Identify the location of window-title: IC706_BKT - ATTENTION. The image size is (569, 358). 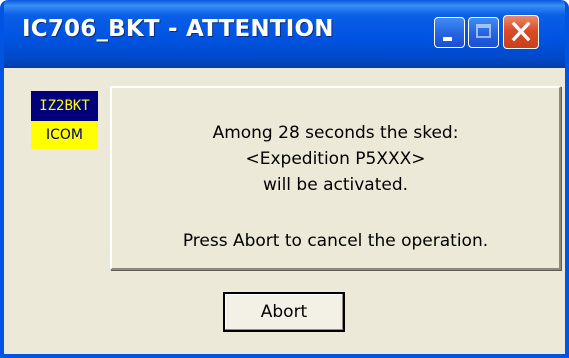
(178, 29).